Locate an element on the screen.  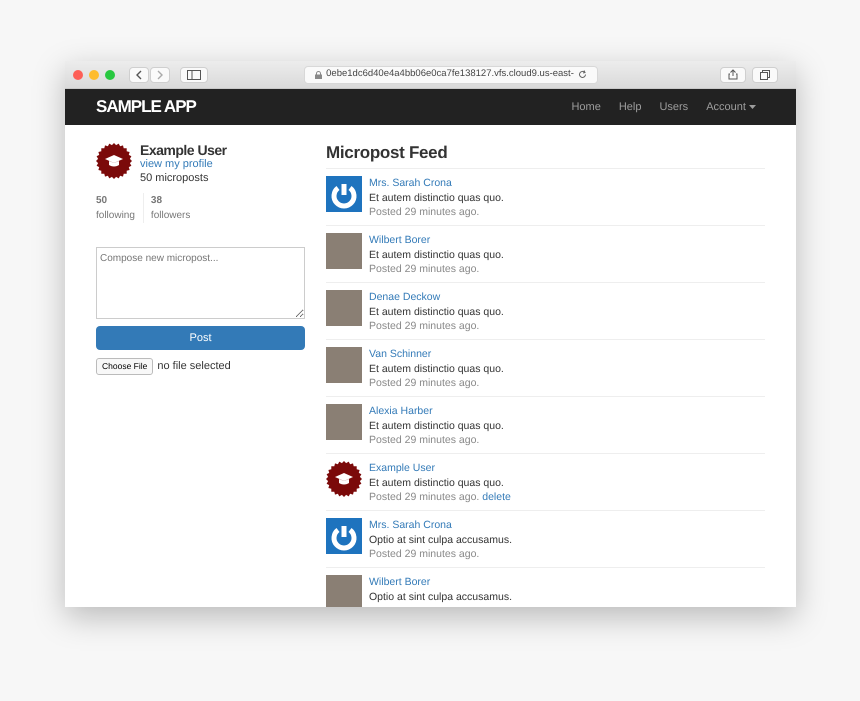
tabs-icon is located at coordinates (765, 75).